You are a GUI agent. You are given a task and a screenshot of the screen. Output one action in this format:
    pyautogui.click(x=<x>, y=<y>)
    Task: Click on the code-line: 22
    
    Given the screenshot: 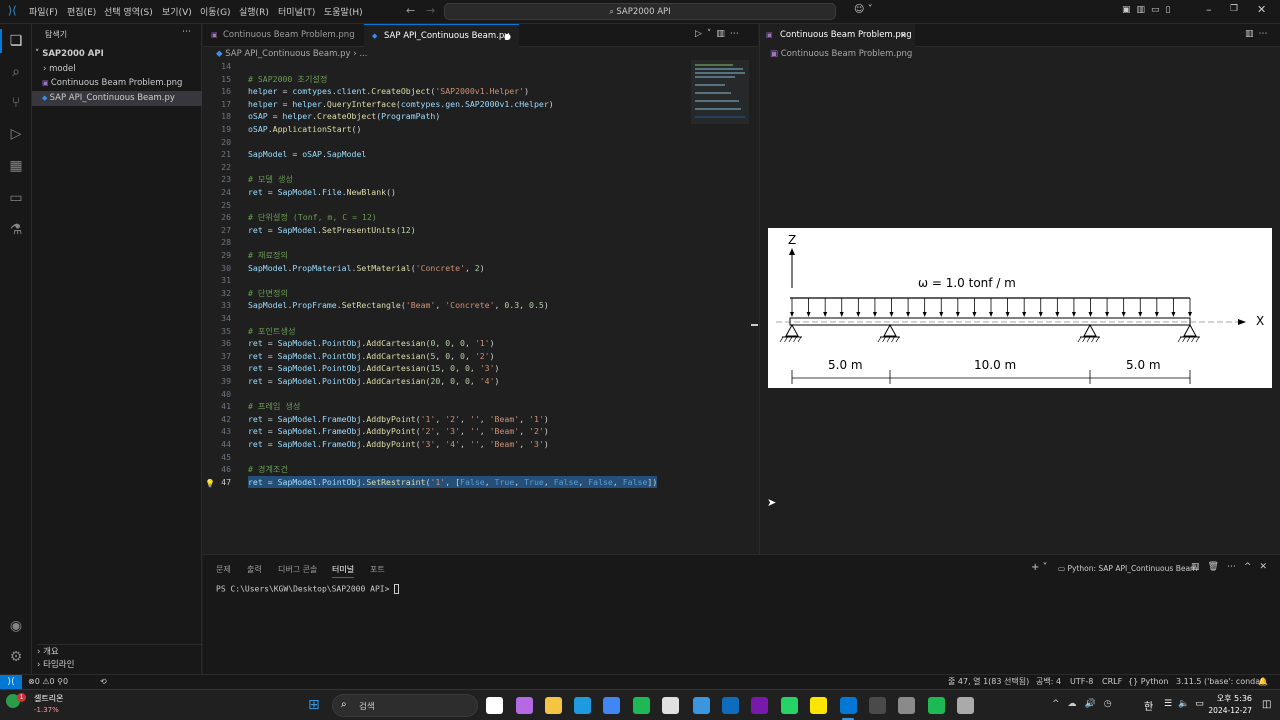 What is the action you would take?
    pyautogui.click(x=448, y=167)
    